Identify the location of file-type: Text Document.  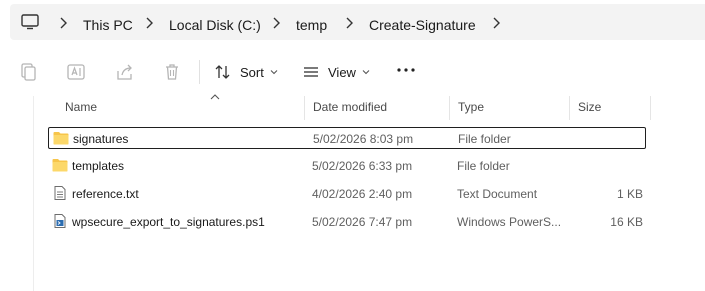
(497, 194).